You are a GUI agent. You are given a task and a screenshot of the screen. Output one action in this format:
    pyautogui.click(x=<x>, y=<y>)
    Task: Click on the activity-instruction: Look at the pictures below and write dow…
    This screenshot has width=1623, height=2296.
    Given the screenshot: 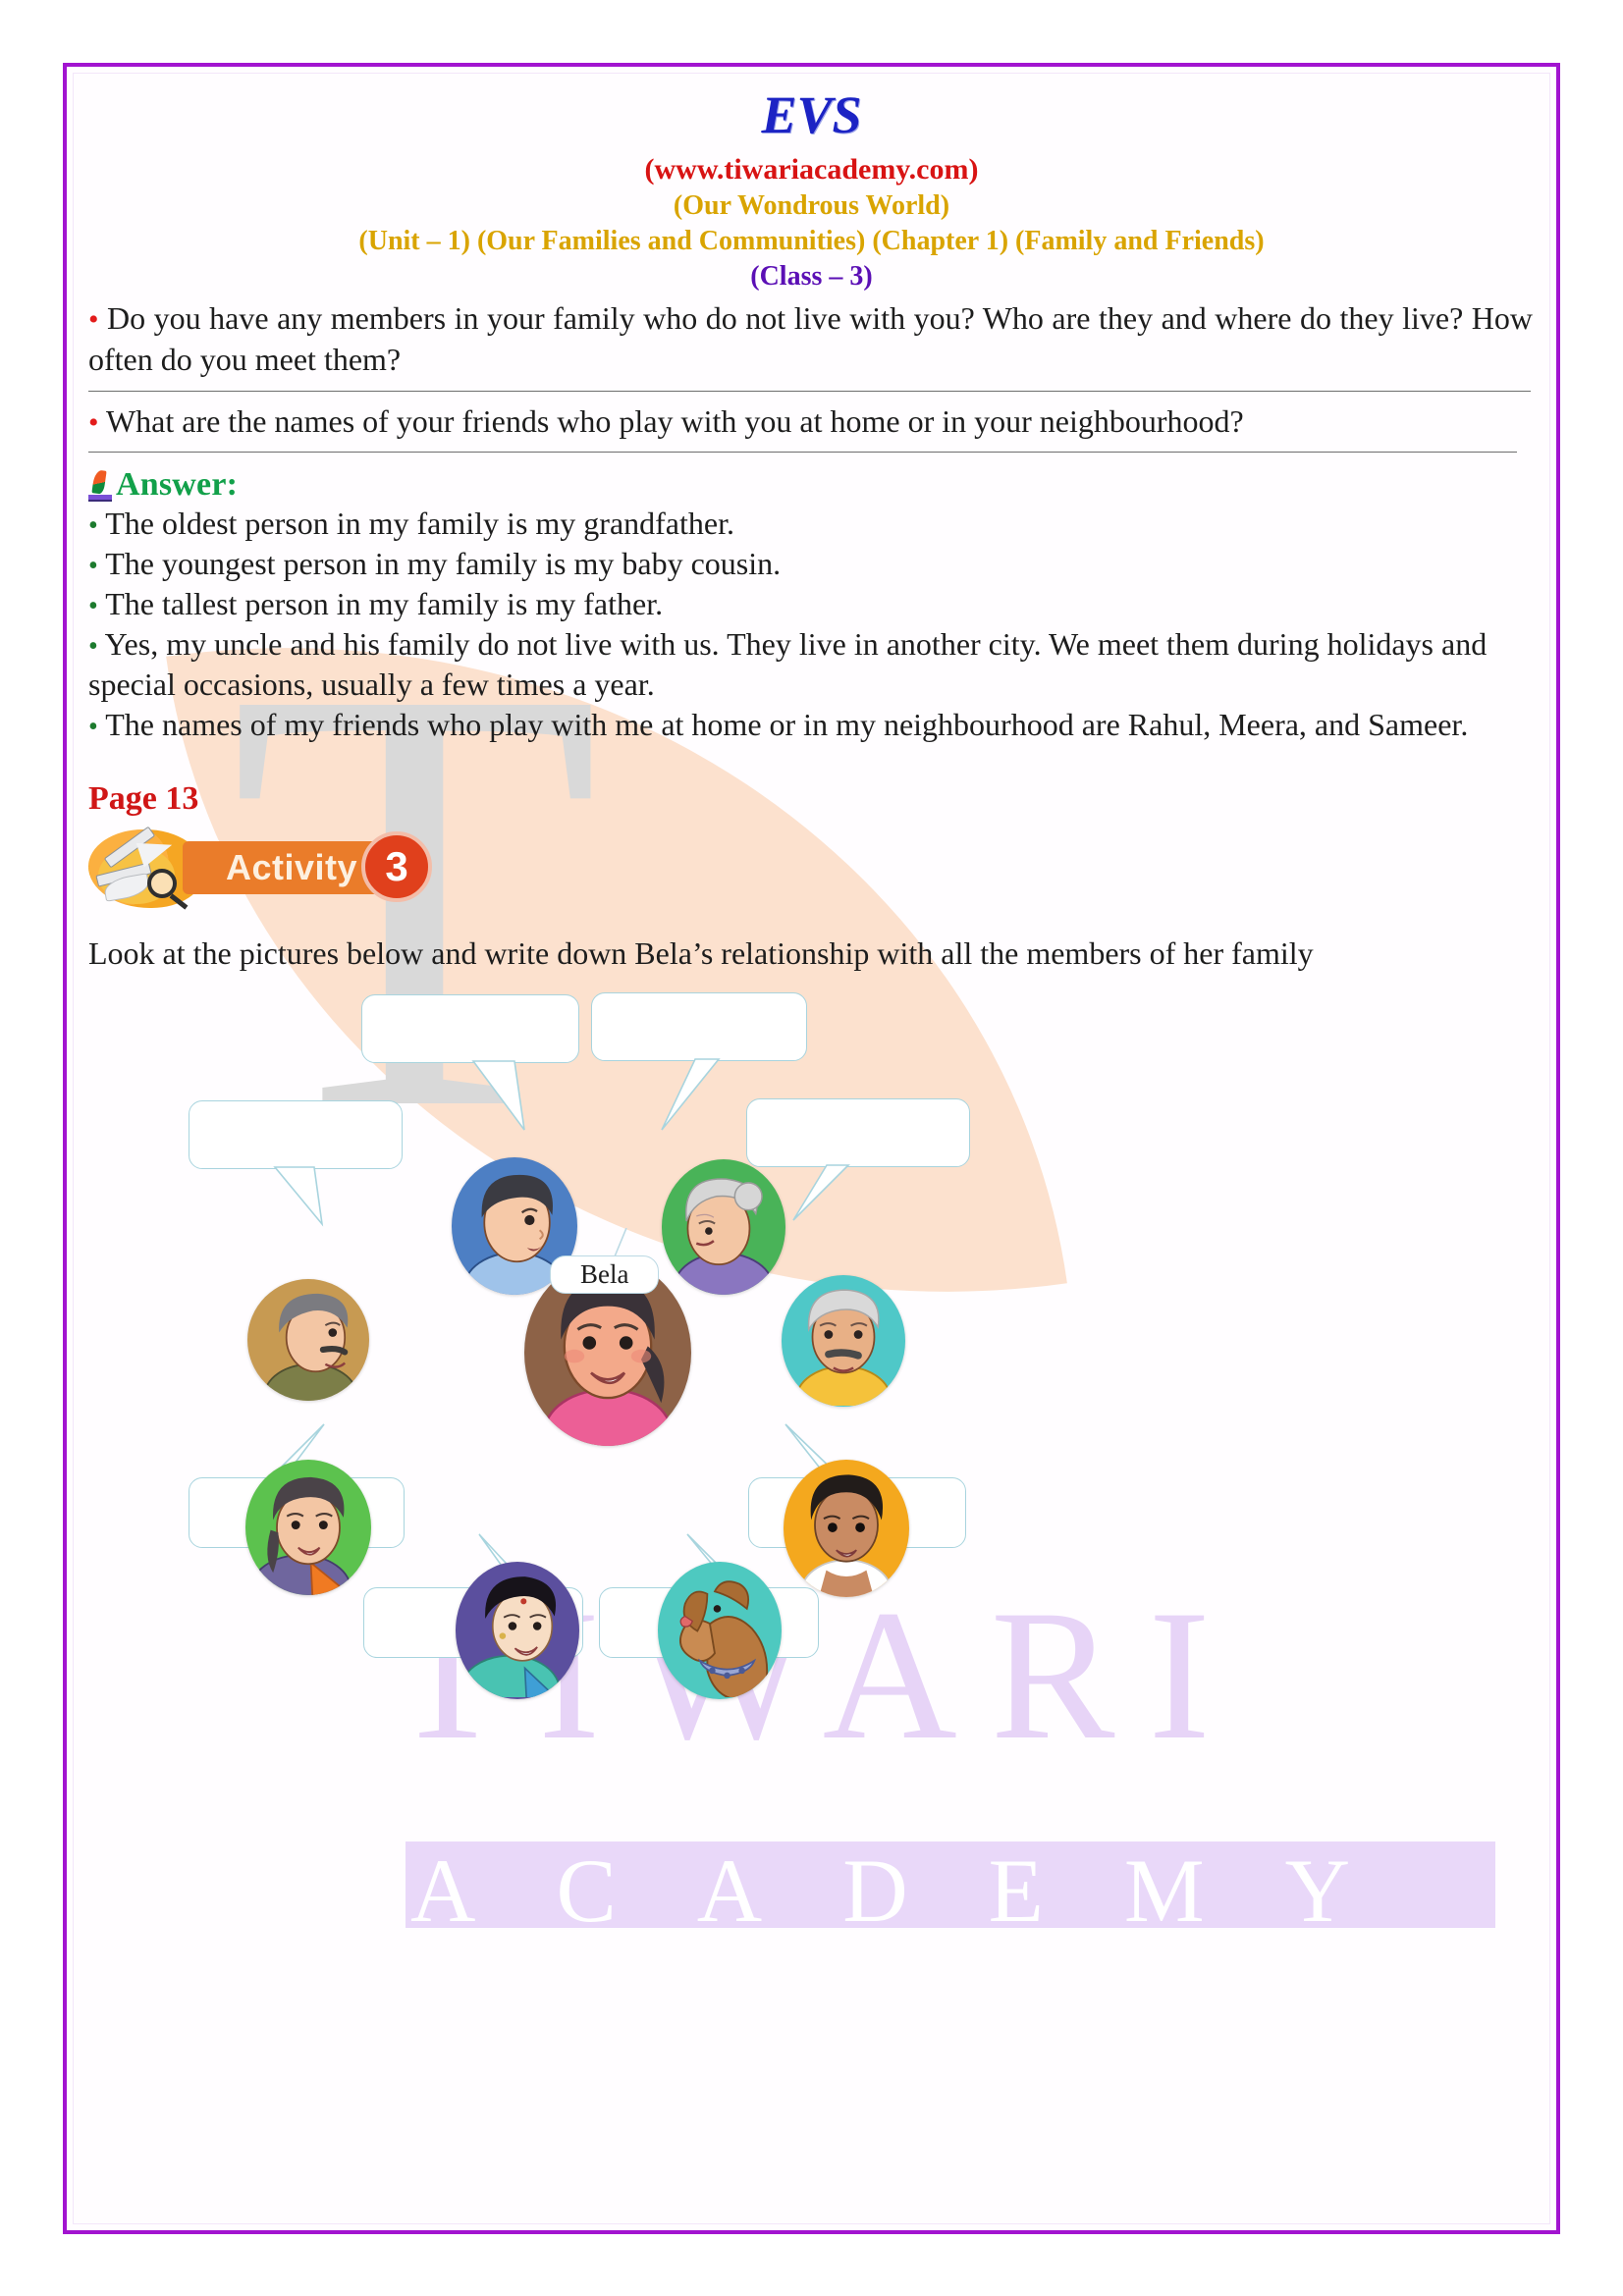 What is the action you would take?
    pyautogui.click(x=701, y=952)
    